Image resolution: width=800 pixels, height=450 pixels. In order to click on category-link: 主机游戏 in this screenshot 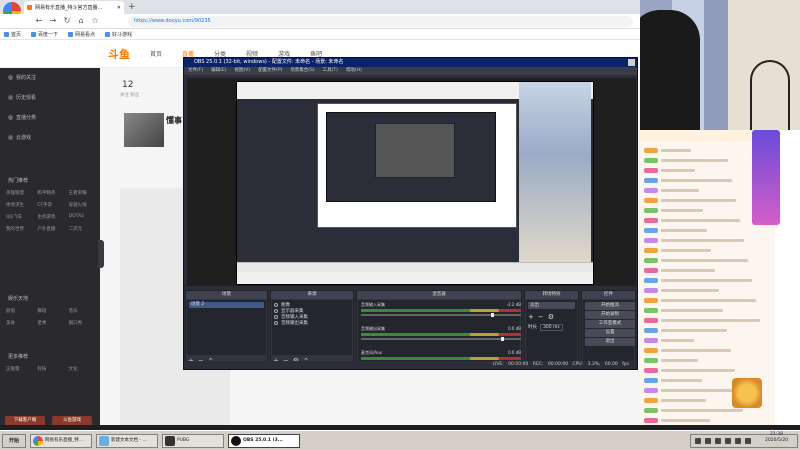, I will do `click(50, 217)`.